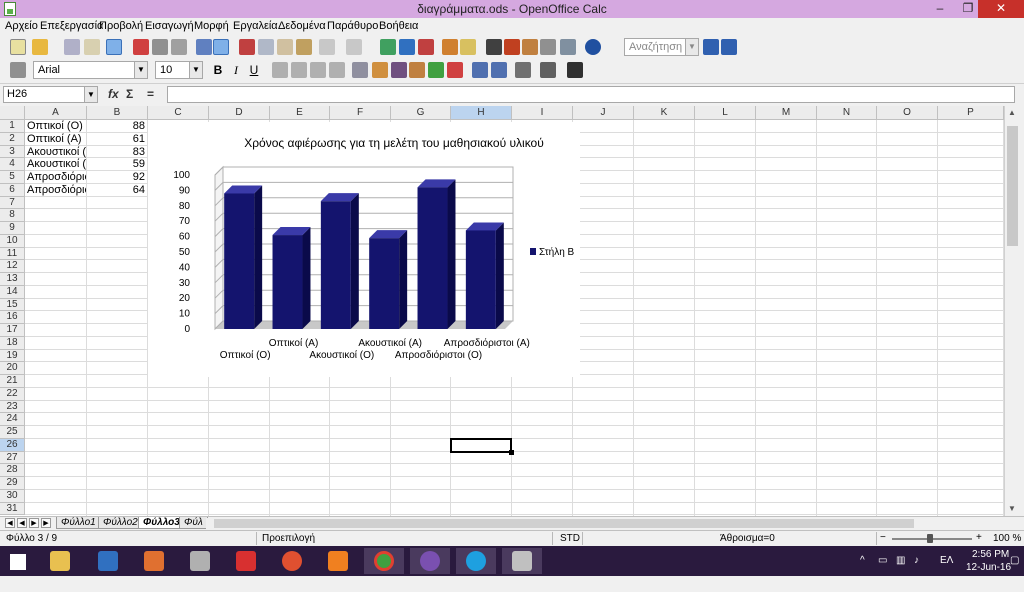 The image size is (1024, 592). What do you see at coordinates (56, 164) in the screenshot?
I see `cell-label: Ακουστικοί (Α` at bounding box center [56, 164].